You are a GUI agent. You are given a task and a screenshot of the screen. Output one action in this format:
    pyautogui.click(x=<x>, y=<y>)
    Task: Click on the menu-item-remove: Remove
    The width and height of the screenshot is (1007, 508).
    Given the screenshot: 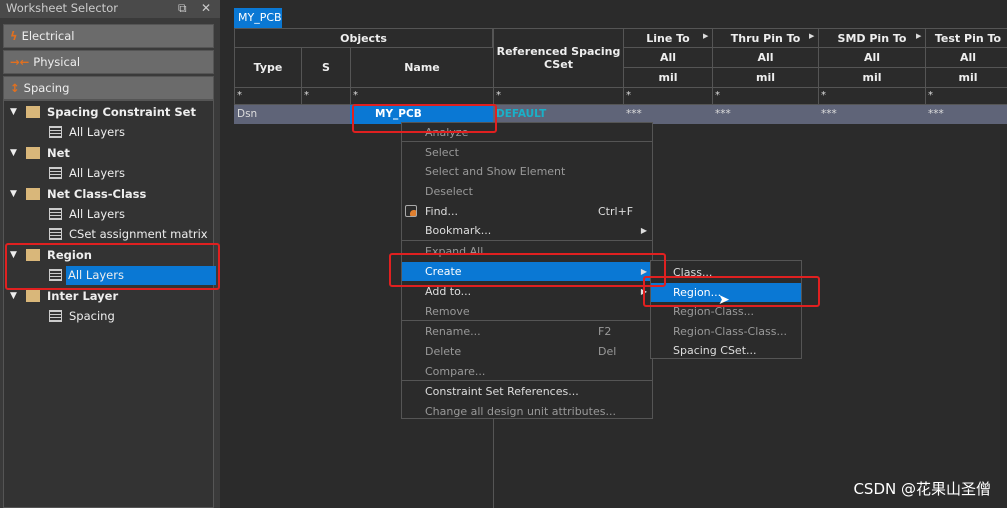 What is the action you would take?
    pyautogui.click(x=527, y=311)
    